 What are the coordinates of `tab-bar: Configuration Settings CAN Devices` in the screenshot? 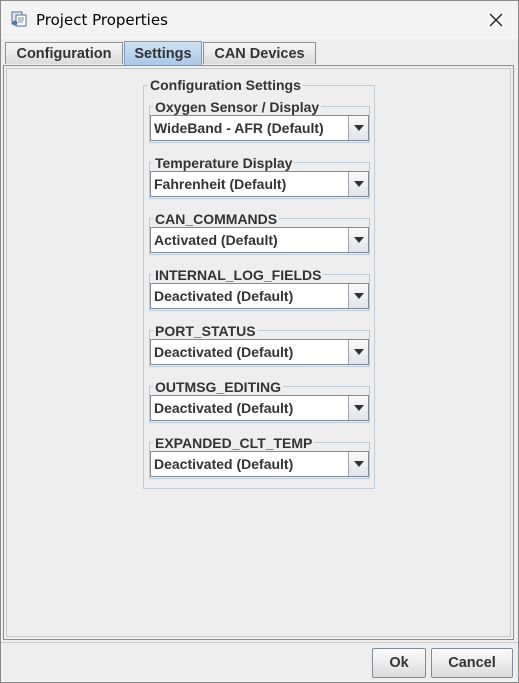 It's located at (259, 52).